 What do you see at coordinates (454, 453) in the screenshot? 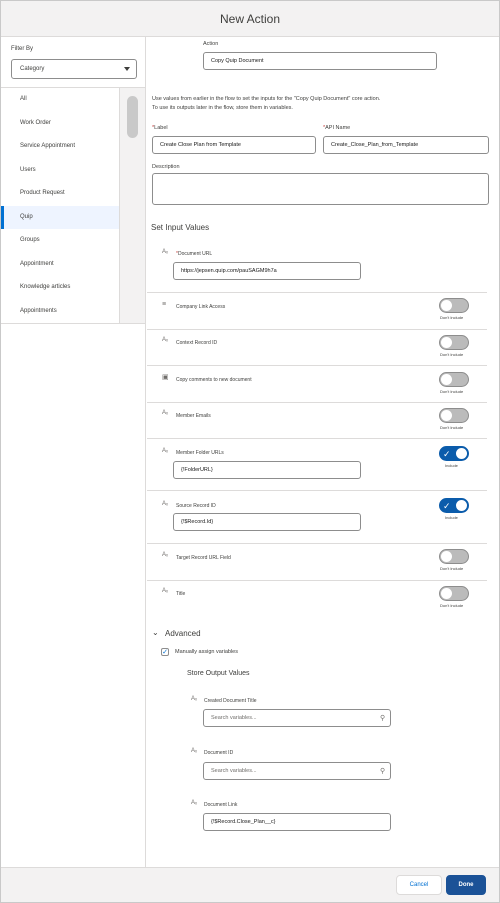
I see `member-folder-urls-toggle: ✓` at bounding box center [454, 453].